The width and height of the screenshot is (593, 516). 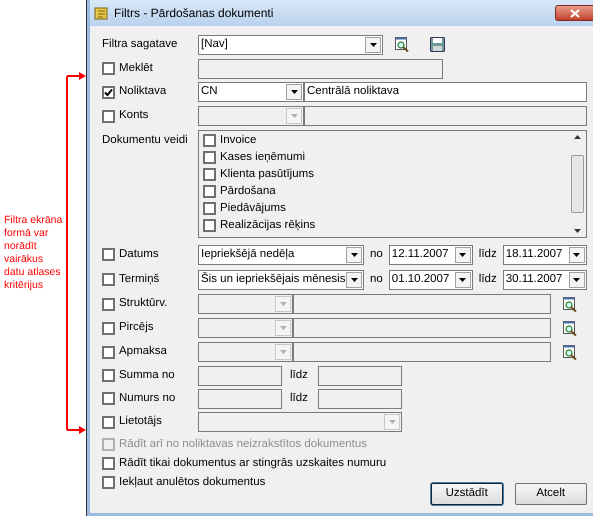 I want to click on document-type-item: Realizācijas rēķins, so click(x=268, y=225).